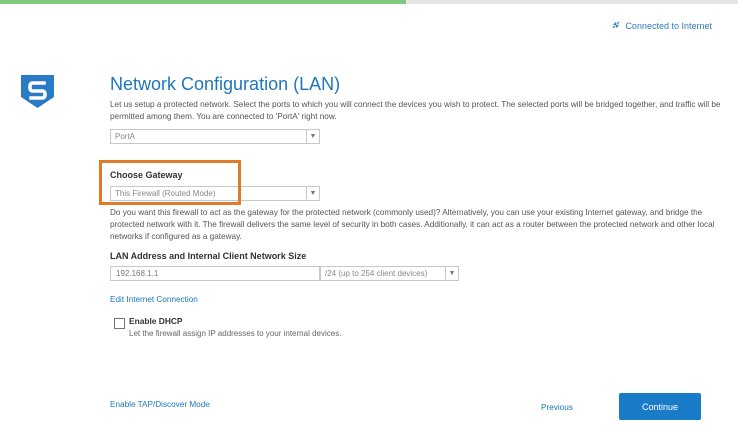 The height and width of the screenshot is (433, 738). What do you see at coordinates (125, 136) in the screenshot?
I see `port-select-value: PortA` at bounding box center [125, 136].